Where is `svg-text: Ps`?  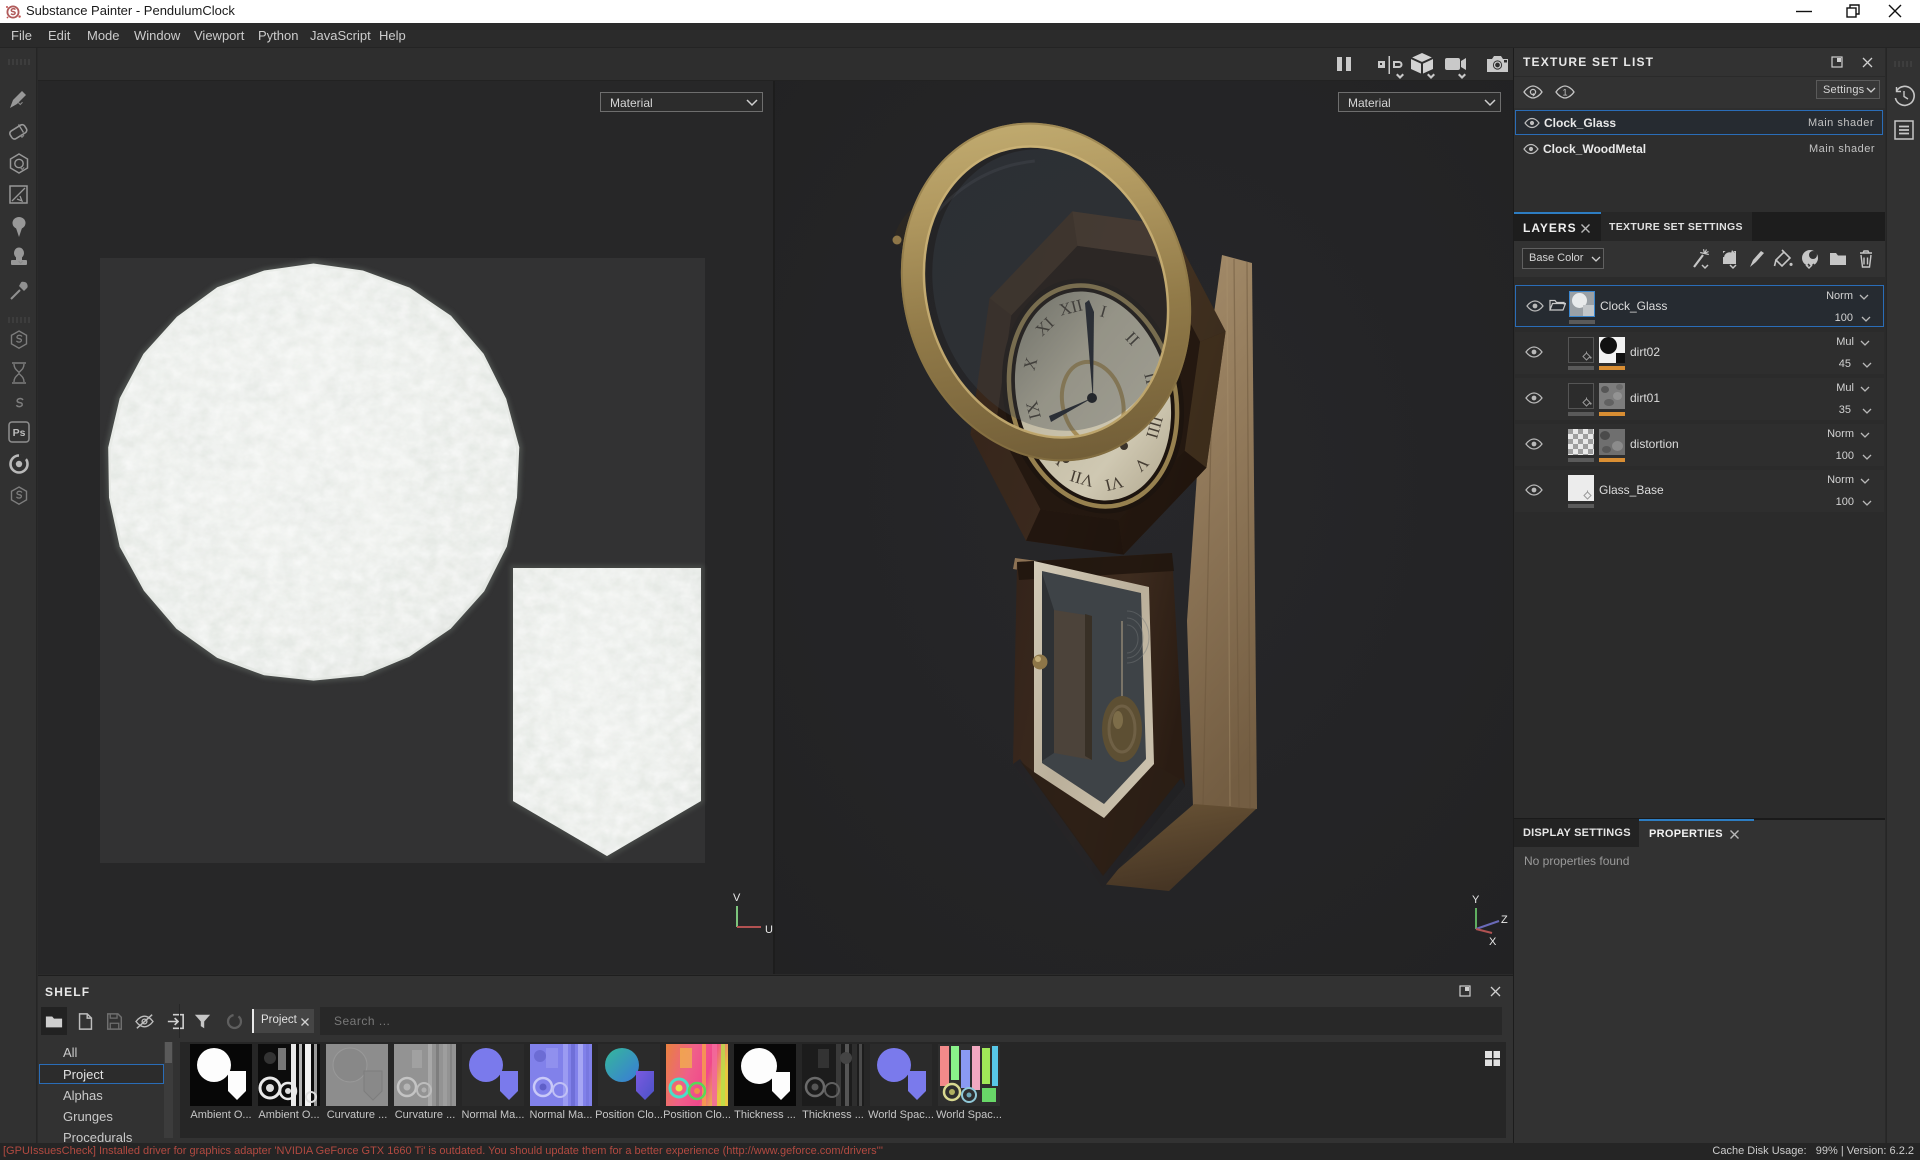
svg-text: Ps is located at coordinates (19, 433).